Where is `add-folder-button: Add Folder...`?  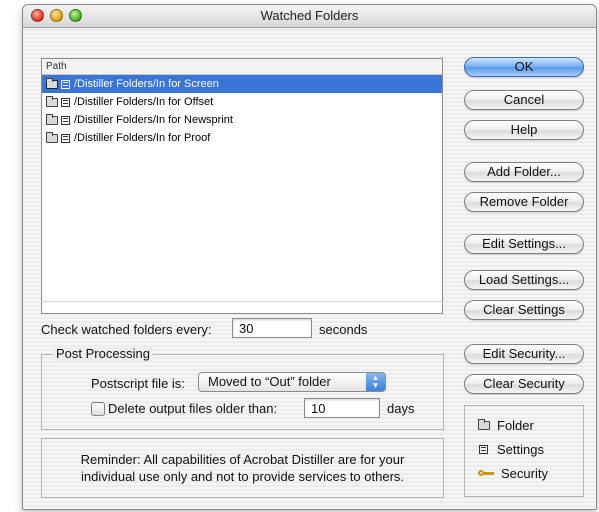
add-folder-button: Add Folder... is located at coordinates (524, 172).